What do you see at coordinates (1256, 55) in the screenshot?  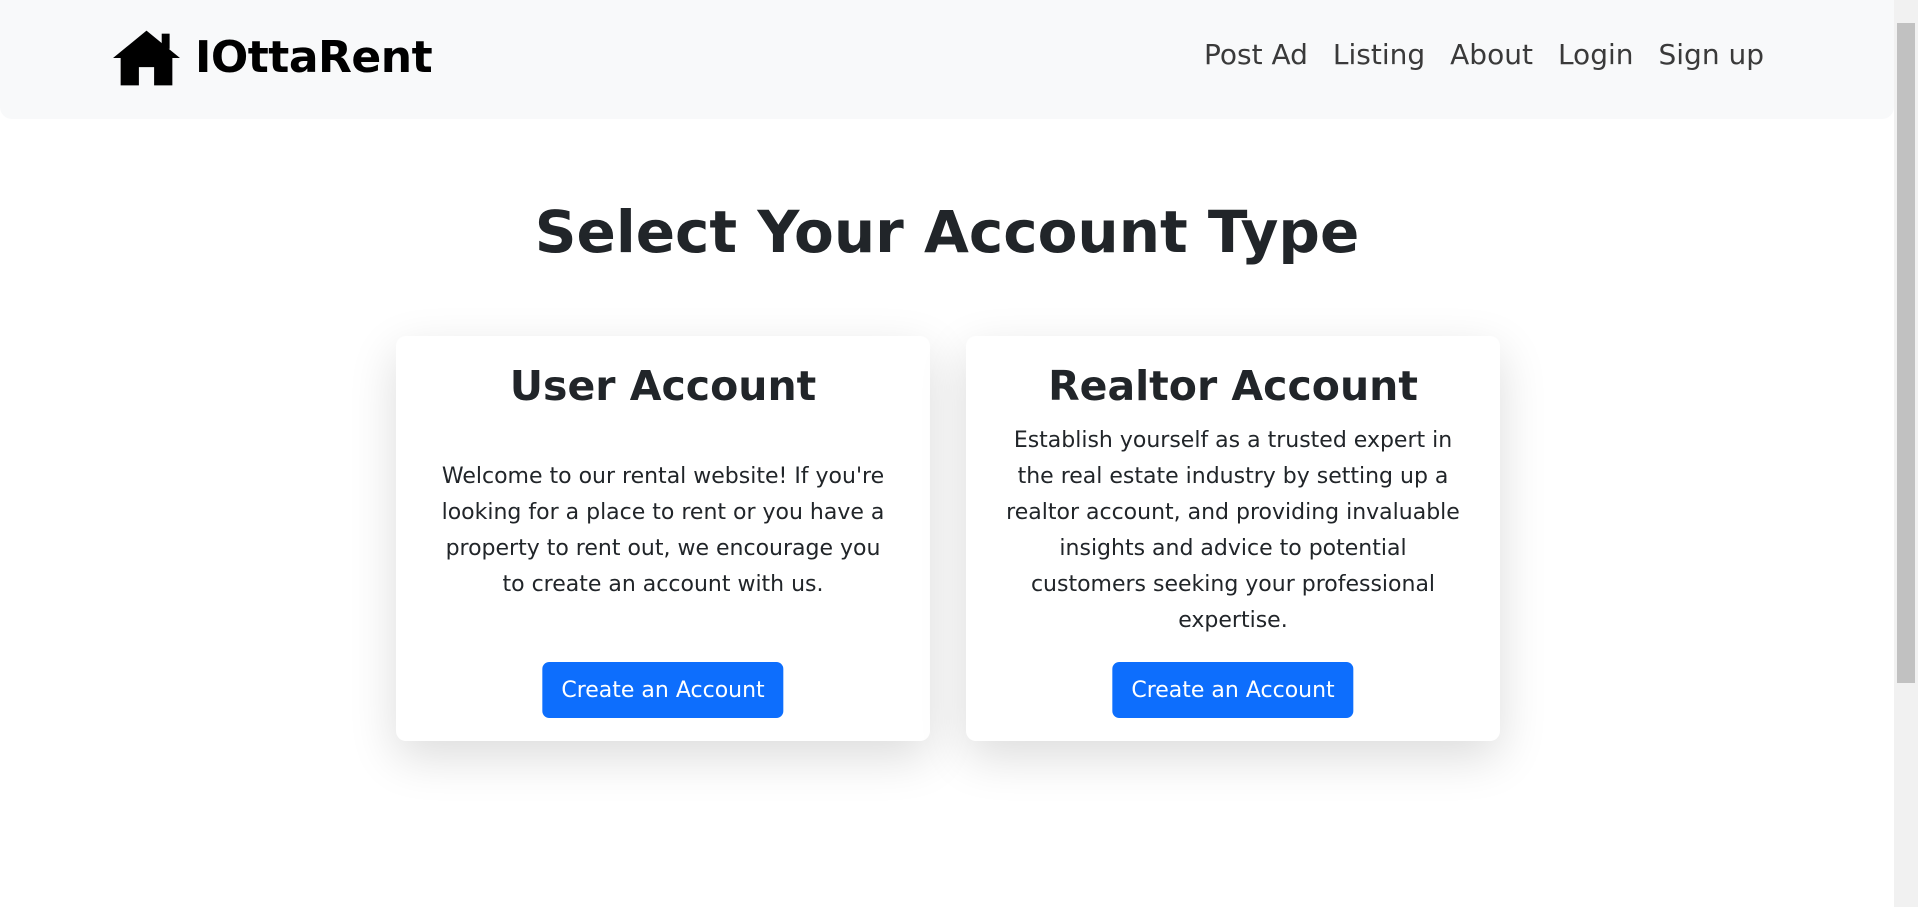 I see `nav-link-post-ad: Post Ad` at bounding box center [1256, 55].